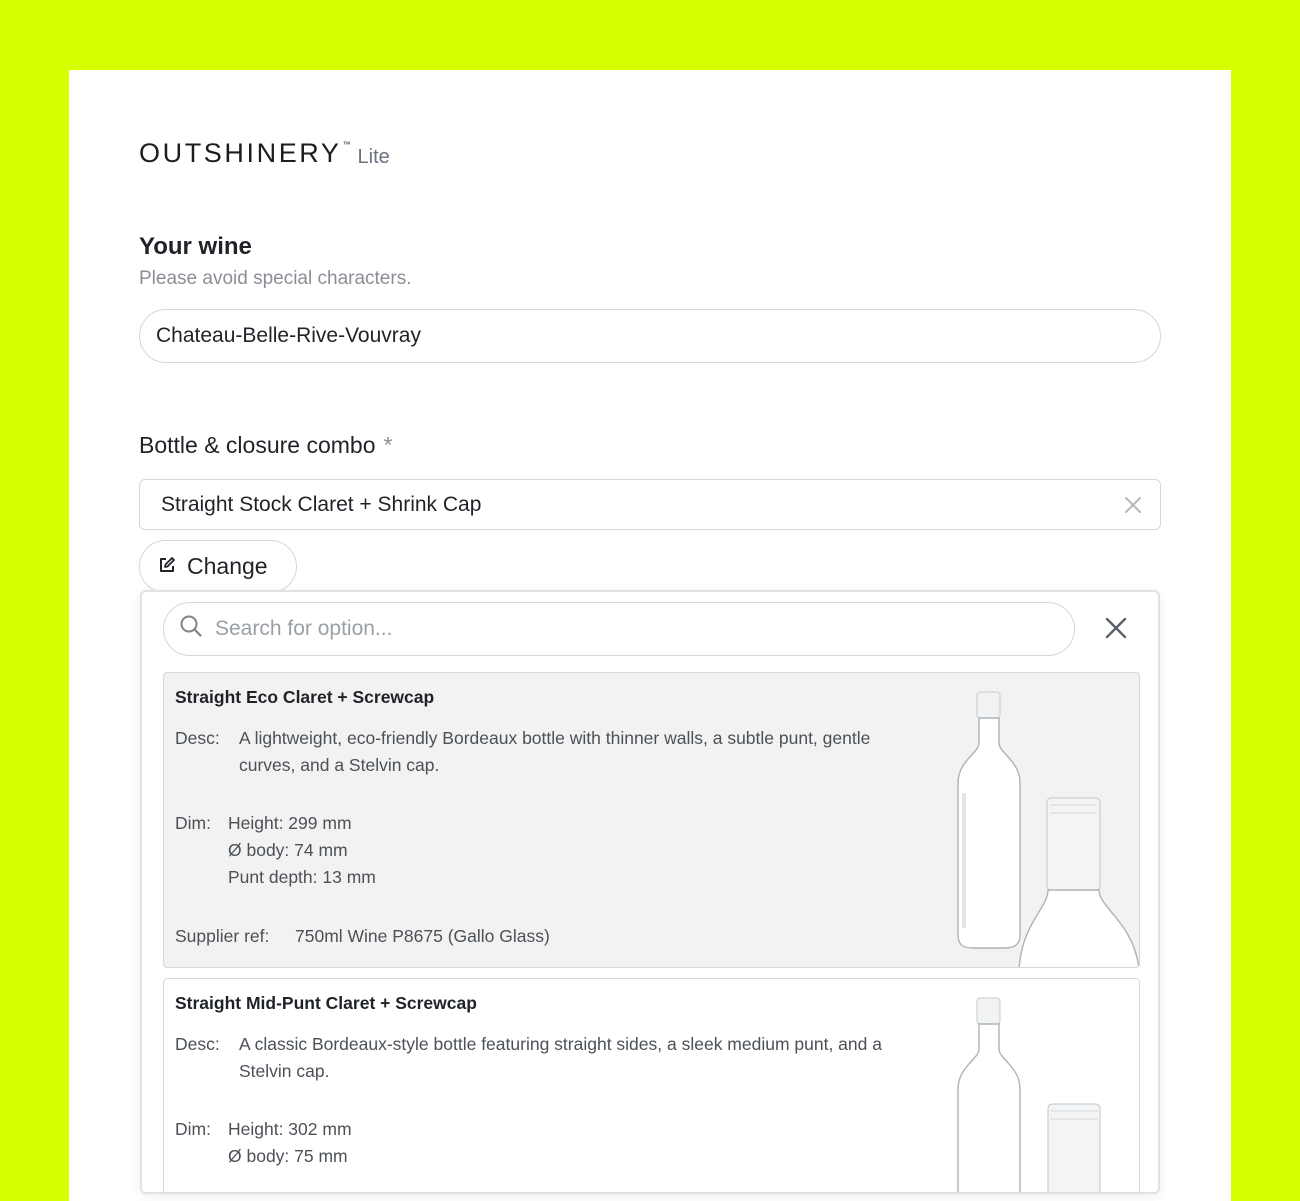  I want to click on change-label: Change, so click(227, 566).